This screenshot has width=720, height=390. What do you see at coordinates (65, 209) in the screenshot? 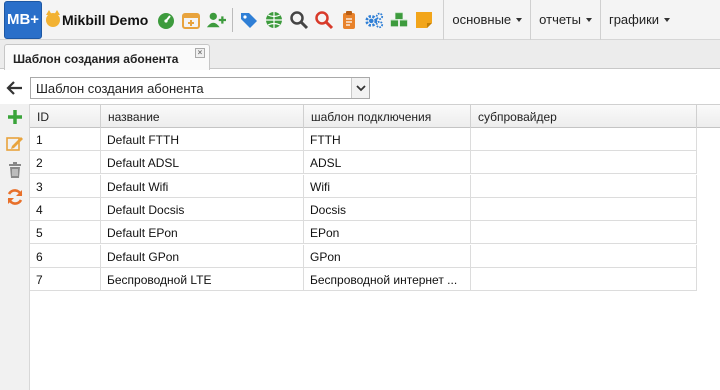
I see `cell-id: 4` at bounding box center [65, 209].